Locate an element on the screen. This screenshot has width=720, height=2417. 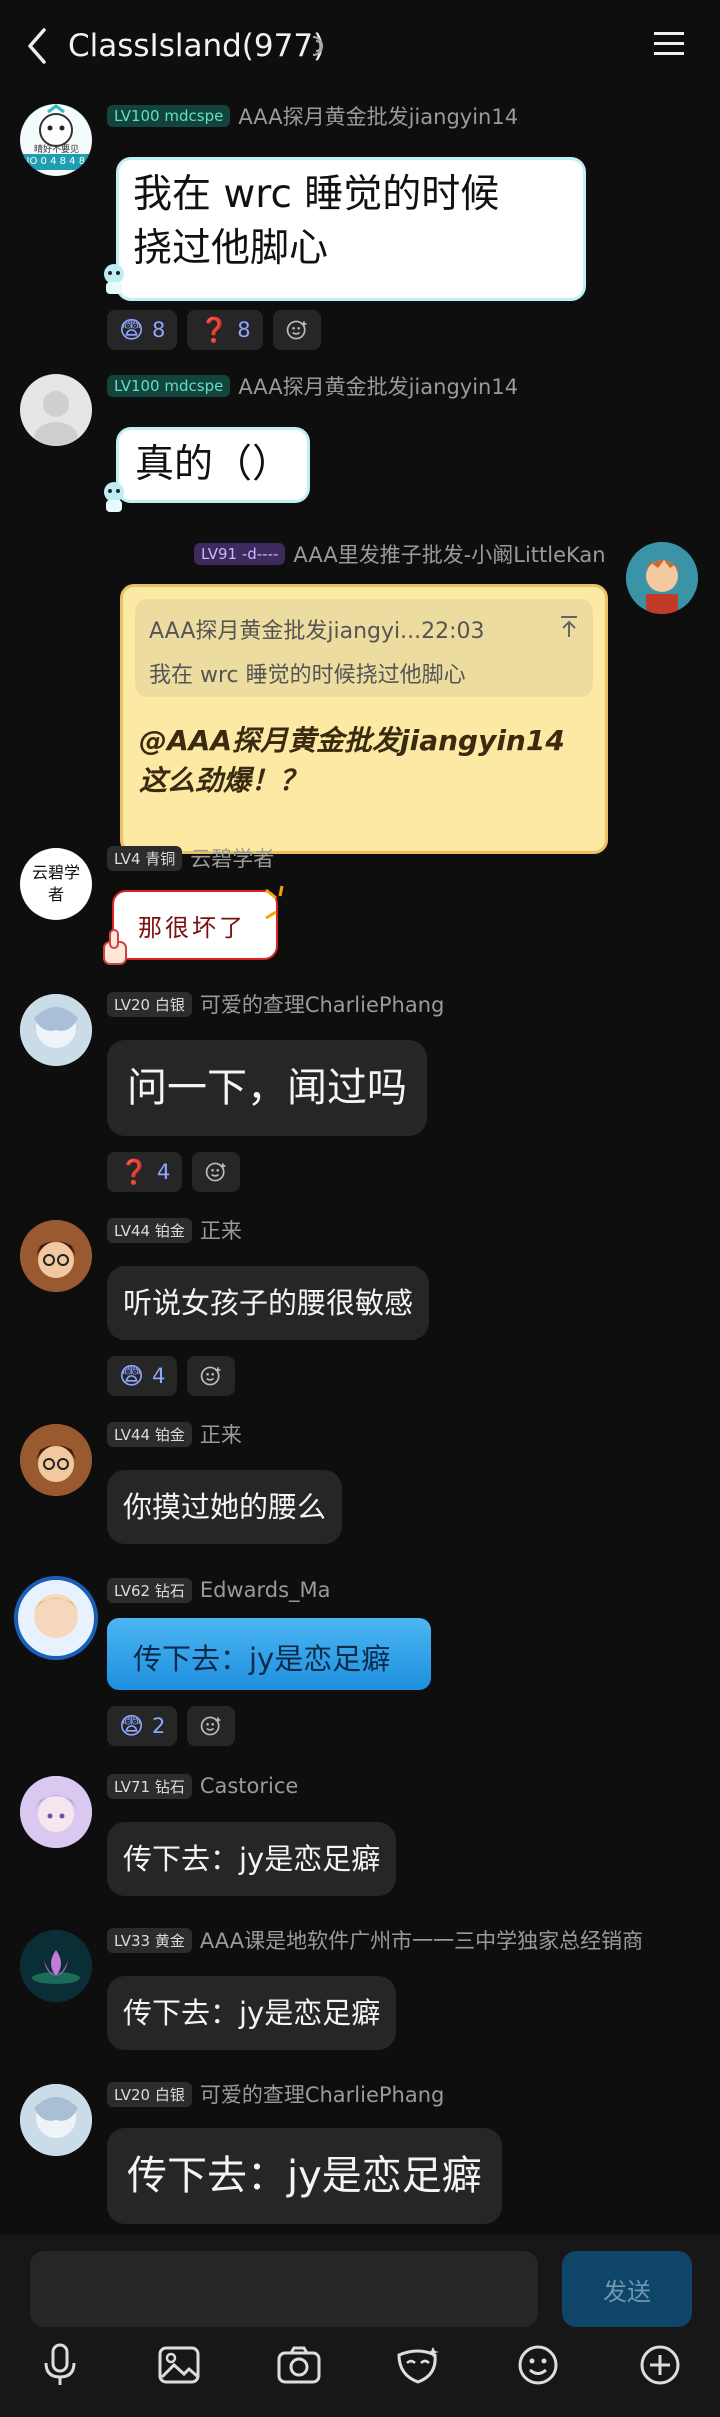
quote-header: AAA探月黄金批发jiangyi...22:03 is located at coordinates (317, 631).